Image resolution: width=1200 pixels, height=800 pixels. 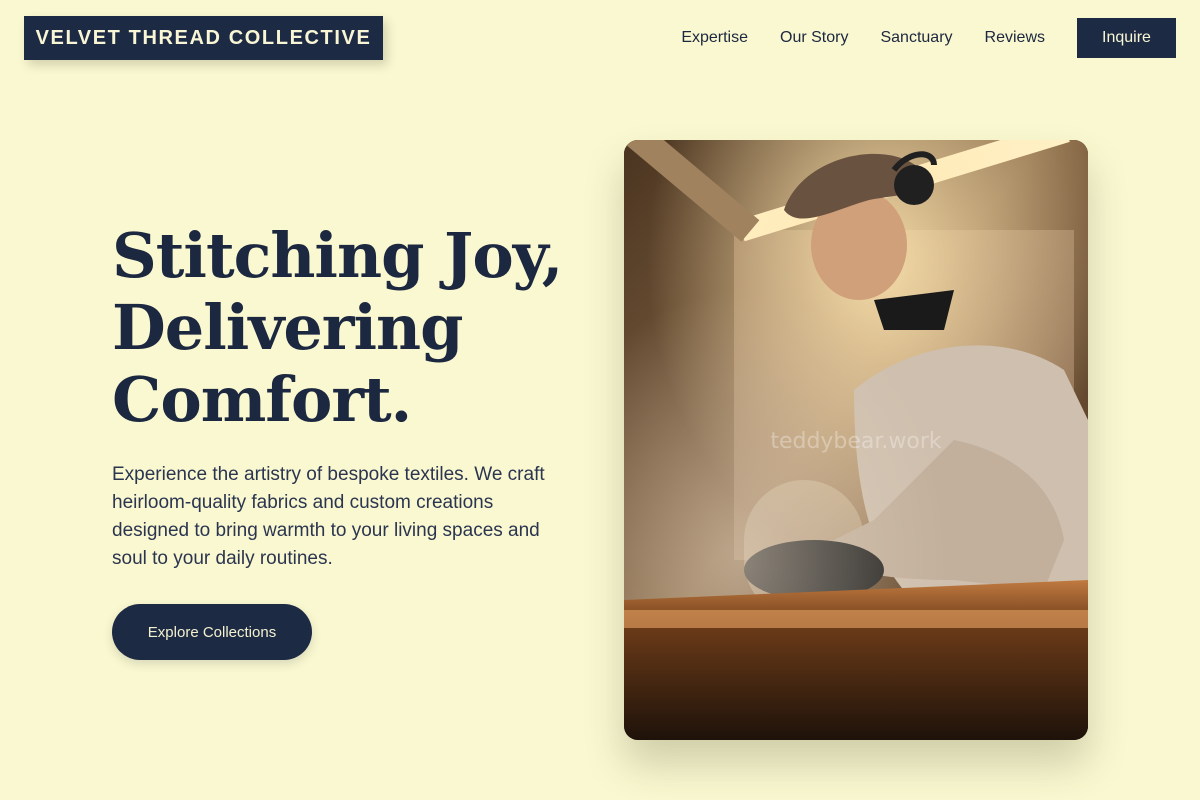 I want to click on nav-link-our-story: Our Story, so click(x=814, y=38).